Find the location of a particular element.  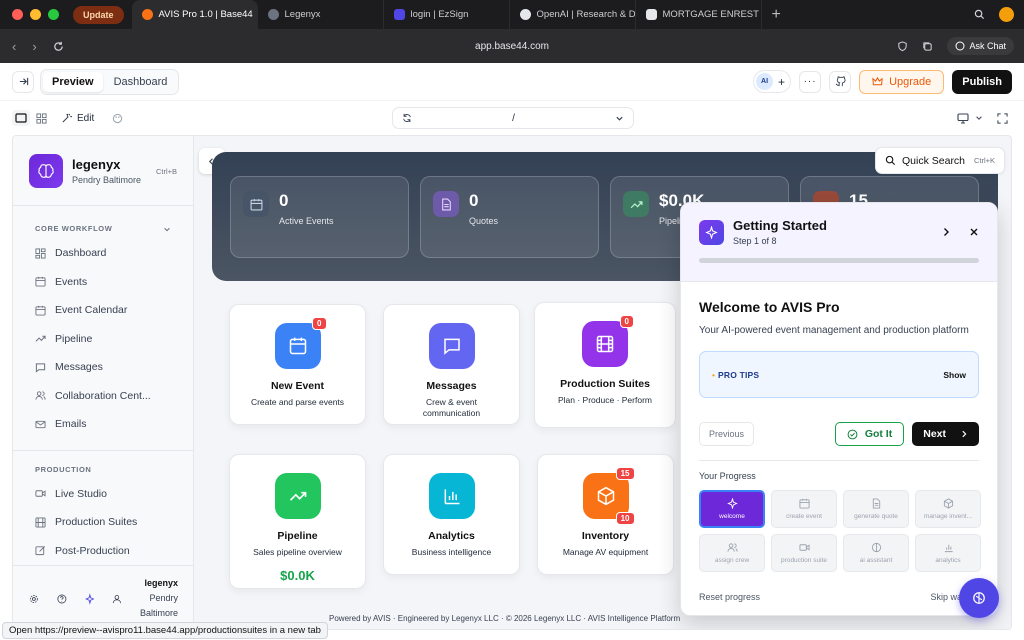

ask-chat-button: Ask Chat is located at coordinates (980, 46).